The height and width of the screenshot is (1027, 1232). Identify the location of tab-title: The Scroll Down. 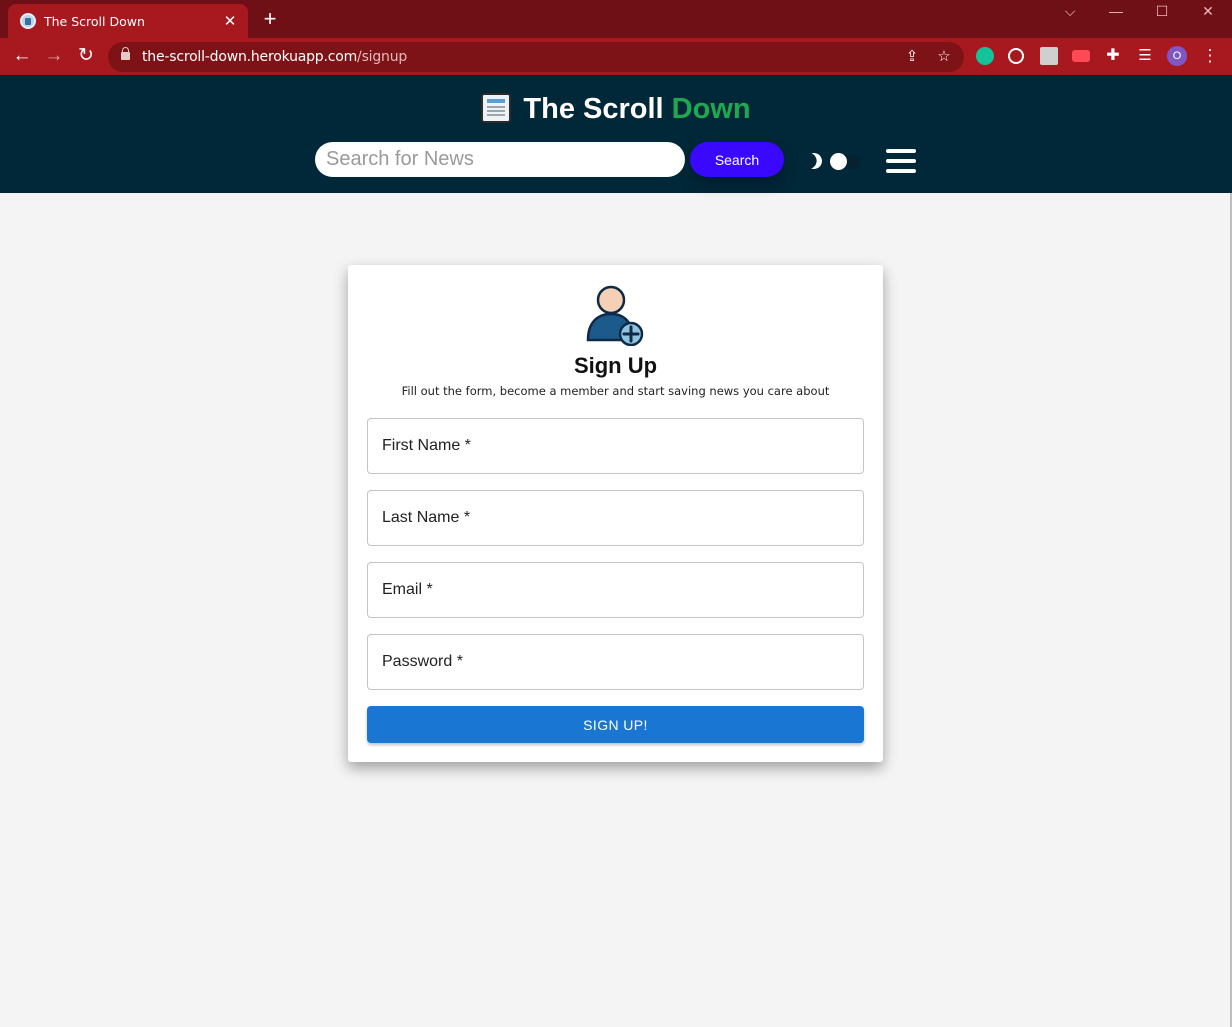
(94, 21).